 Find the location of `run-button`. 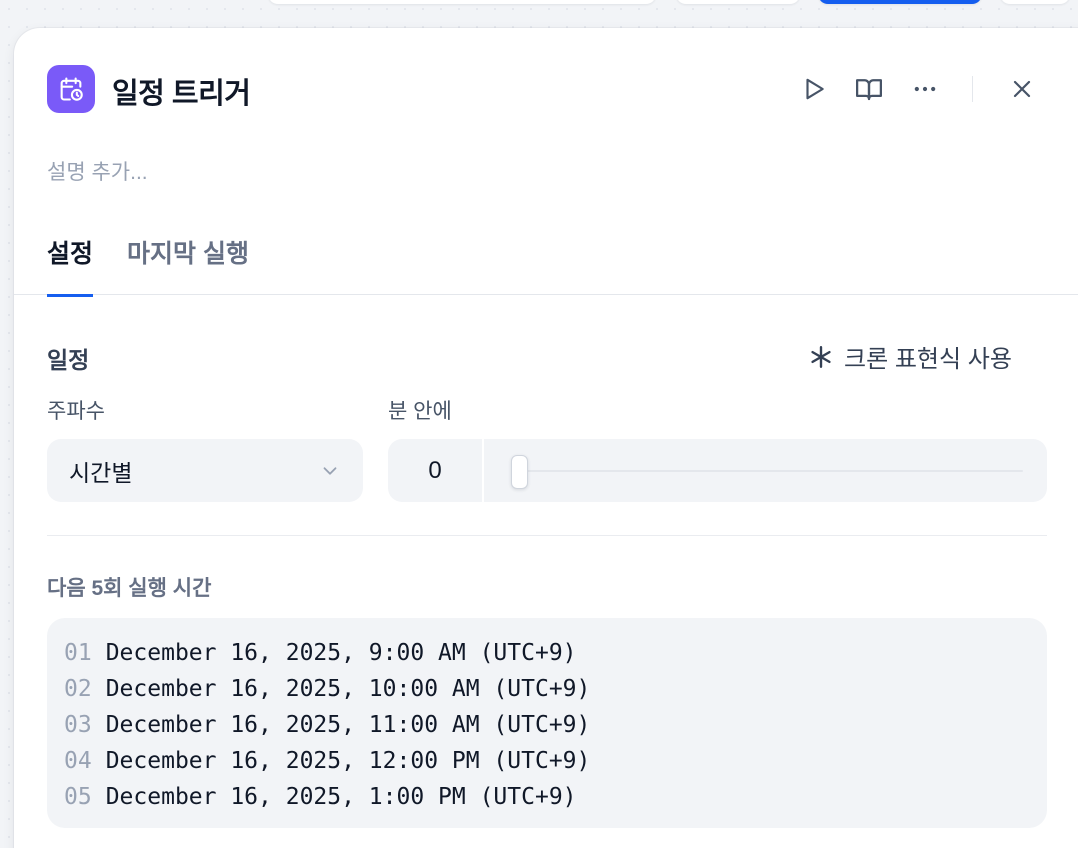

run-button is located at coordinates (814, 89).